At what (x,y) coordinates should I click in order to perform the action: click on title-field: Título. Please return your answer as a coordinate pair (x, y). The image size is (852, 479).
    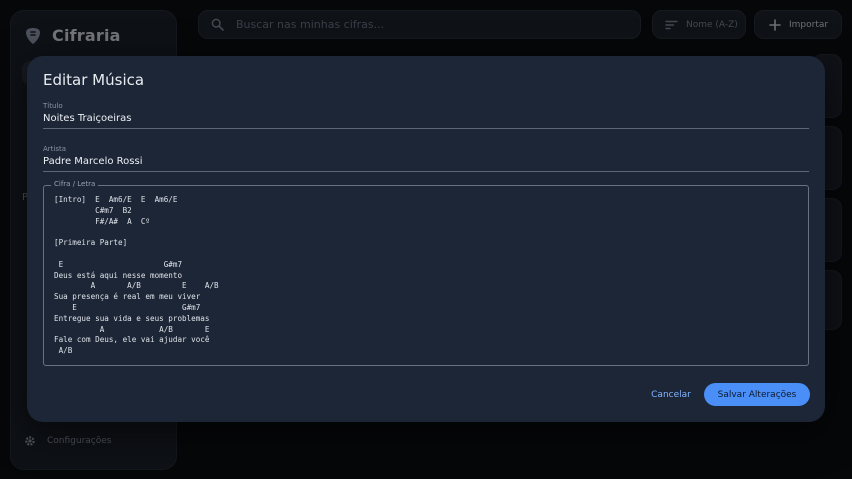
    Looking at the image, I should click on (426, 115).